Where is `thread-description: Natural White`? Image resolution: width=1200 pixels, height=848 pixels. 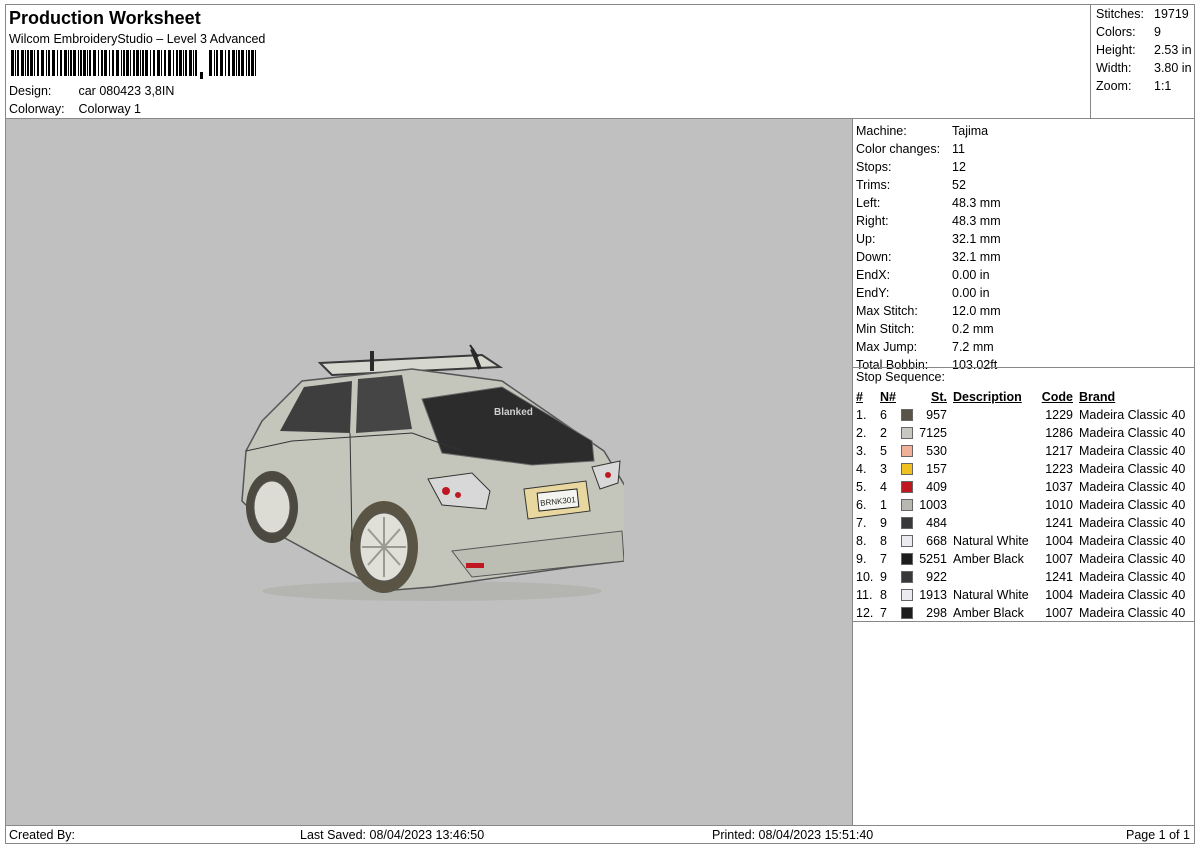
thread-description: Natural White is located at coordinates (991, 595).